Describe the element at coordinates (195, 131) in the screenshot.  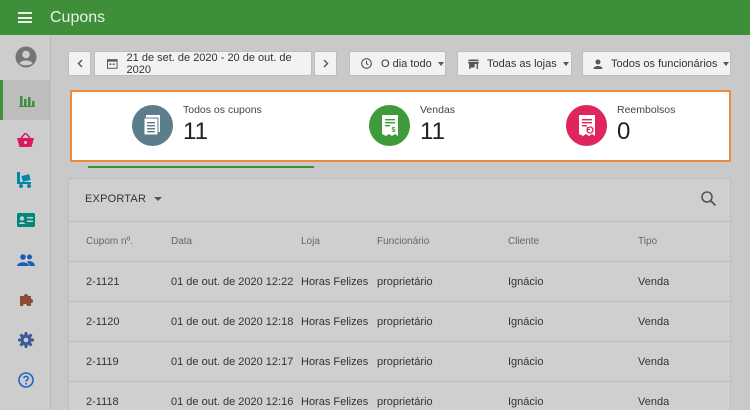
I see `stat-all-value: 11` at that location.